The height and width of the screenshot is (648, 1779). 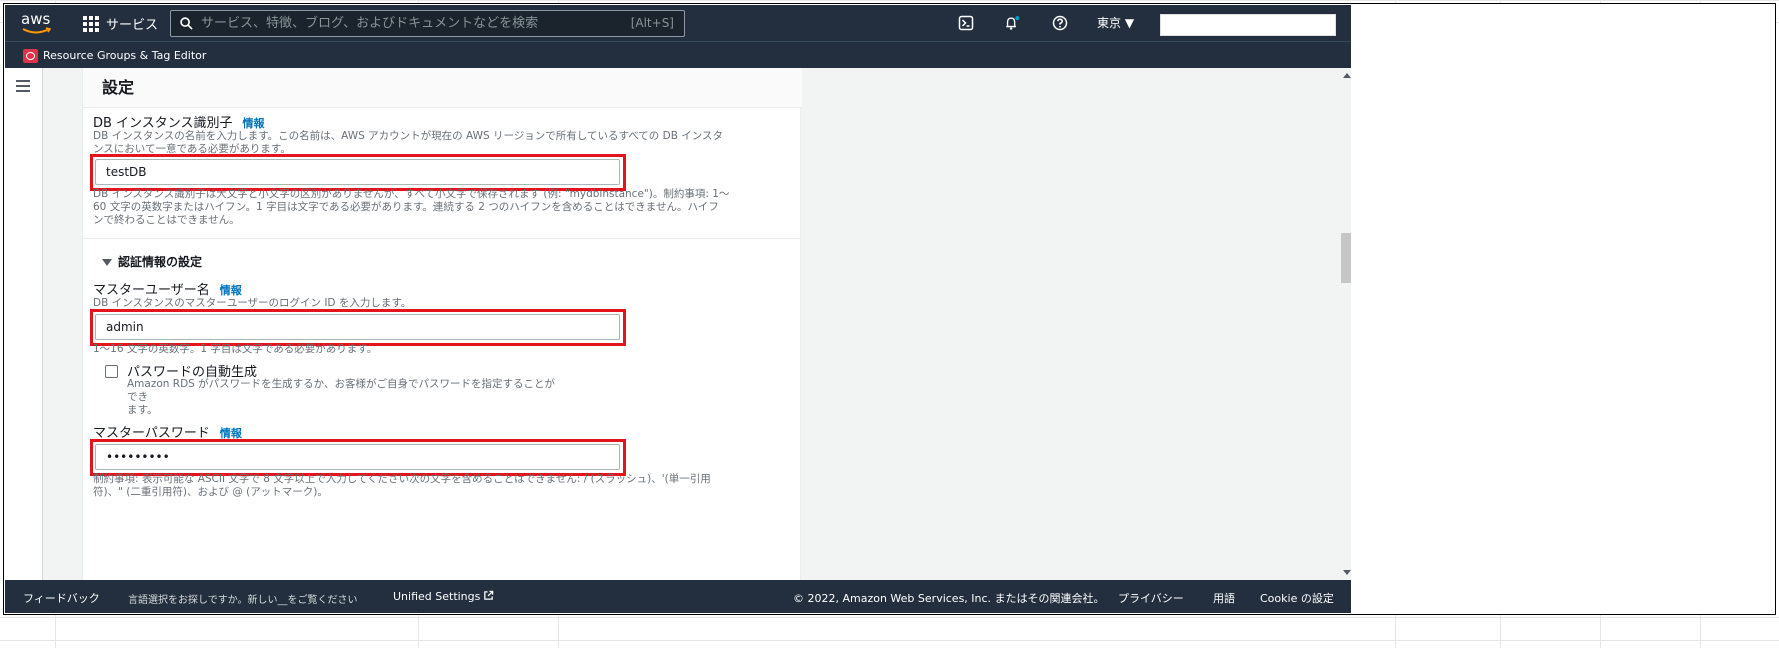 What do you see at coordinates (118, 87) in the screenshot?
I see `panel-title: 設定` at bounding box center [118, 87].